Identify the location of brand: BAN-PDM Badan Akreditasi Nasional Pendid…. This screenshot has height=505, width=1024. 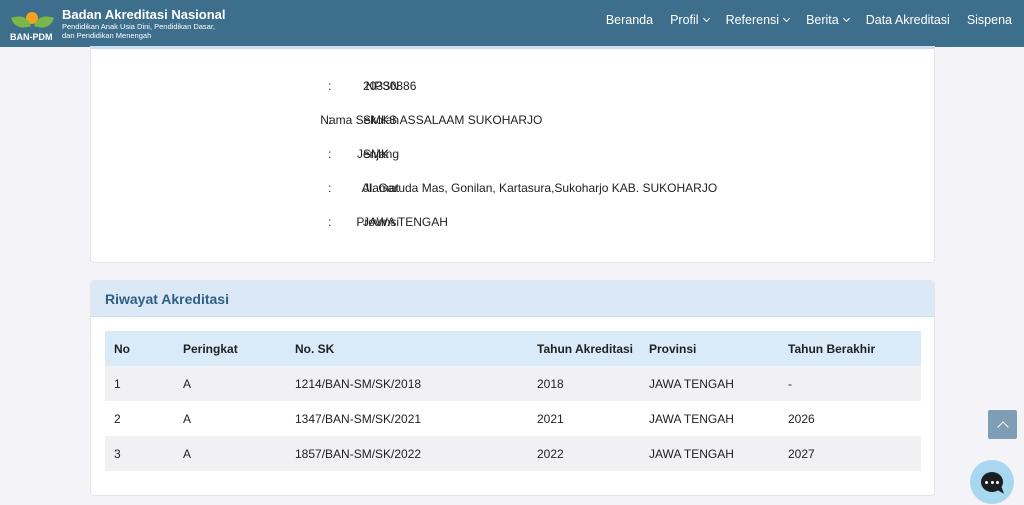
(117, 23).